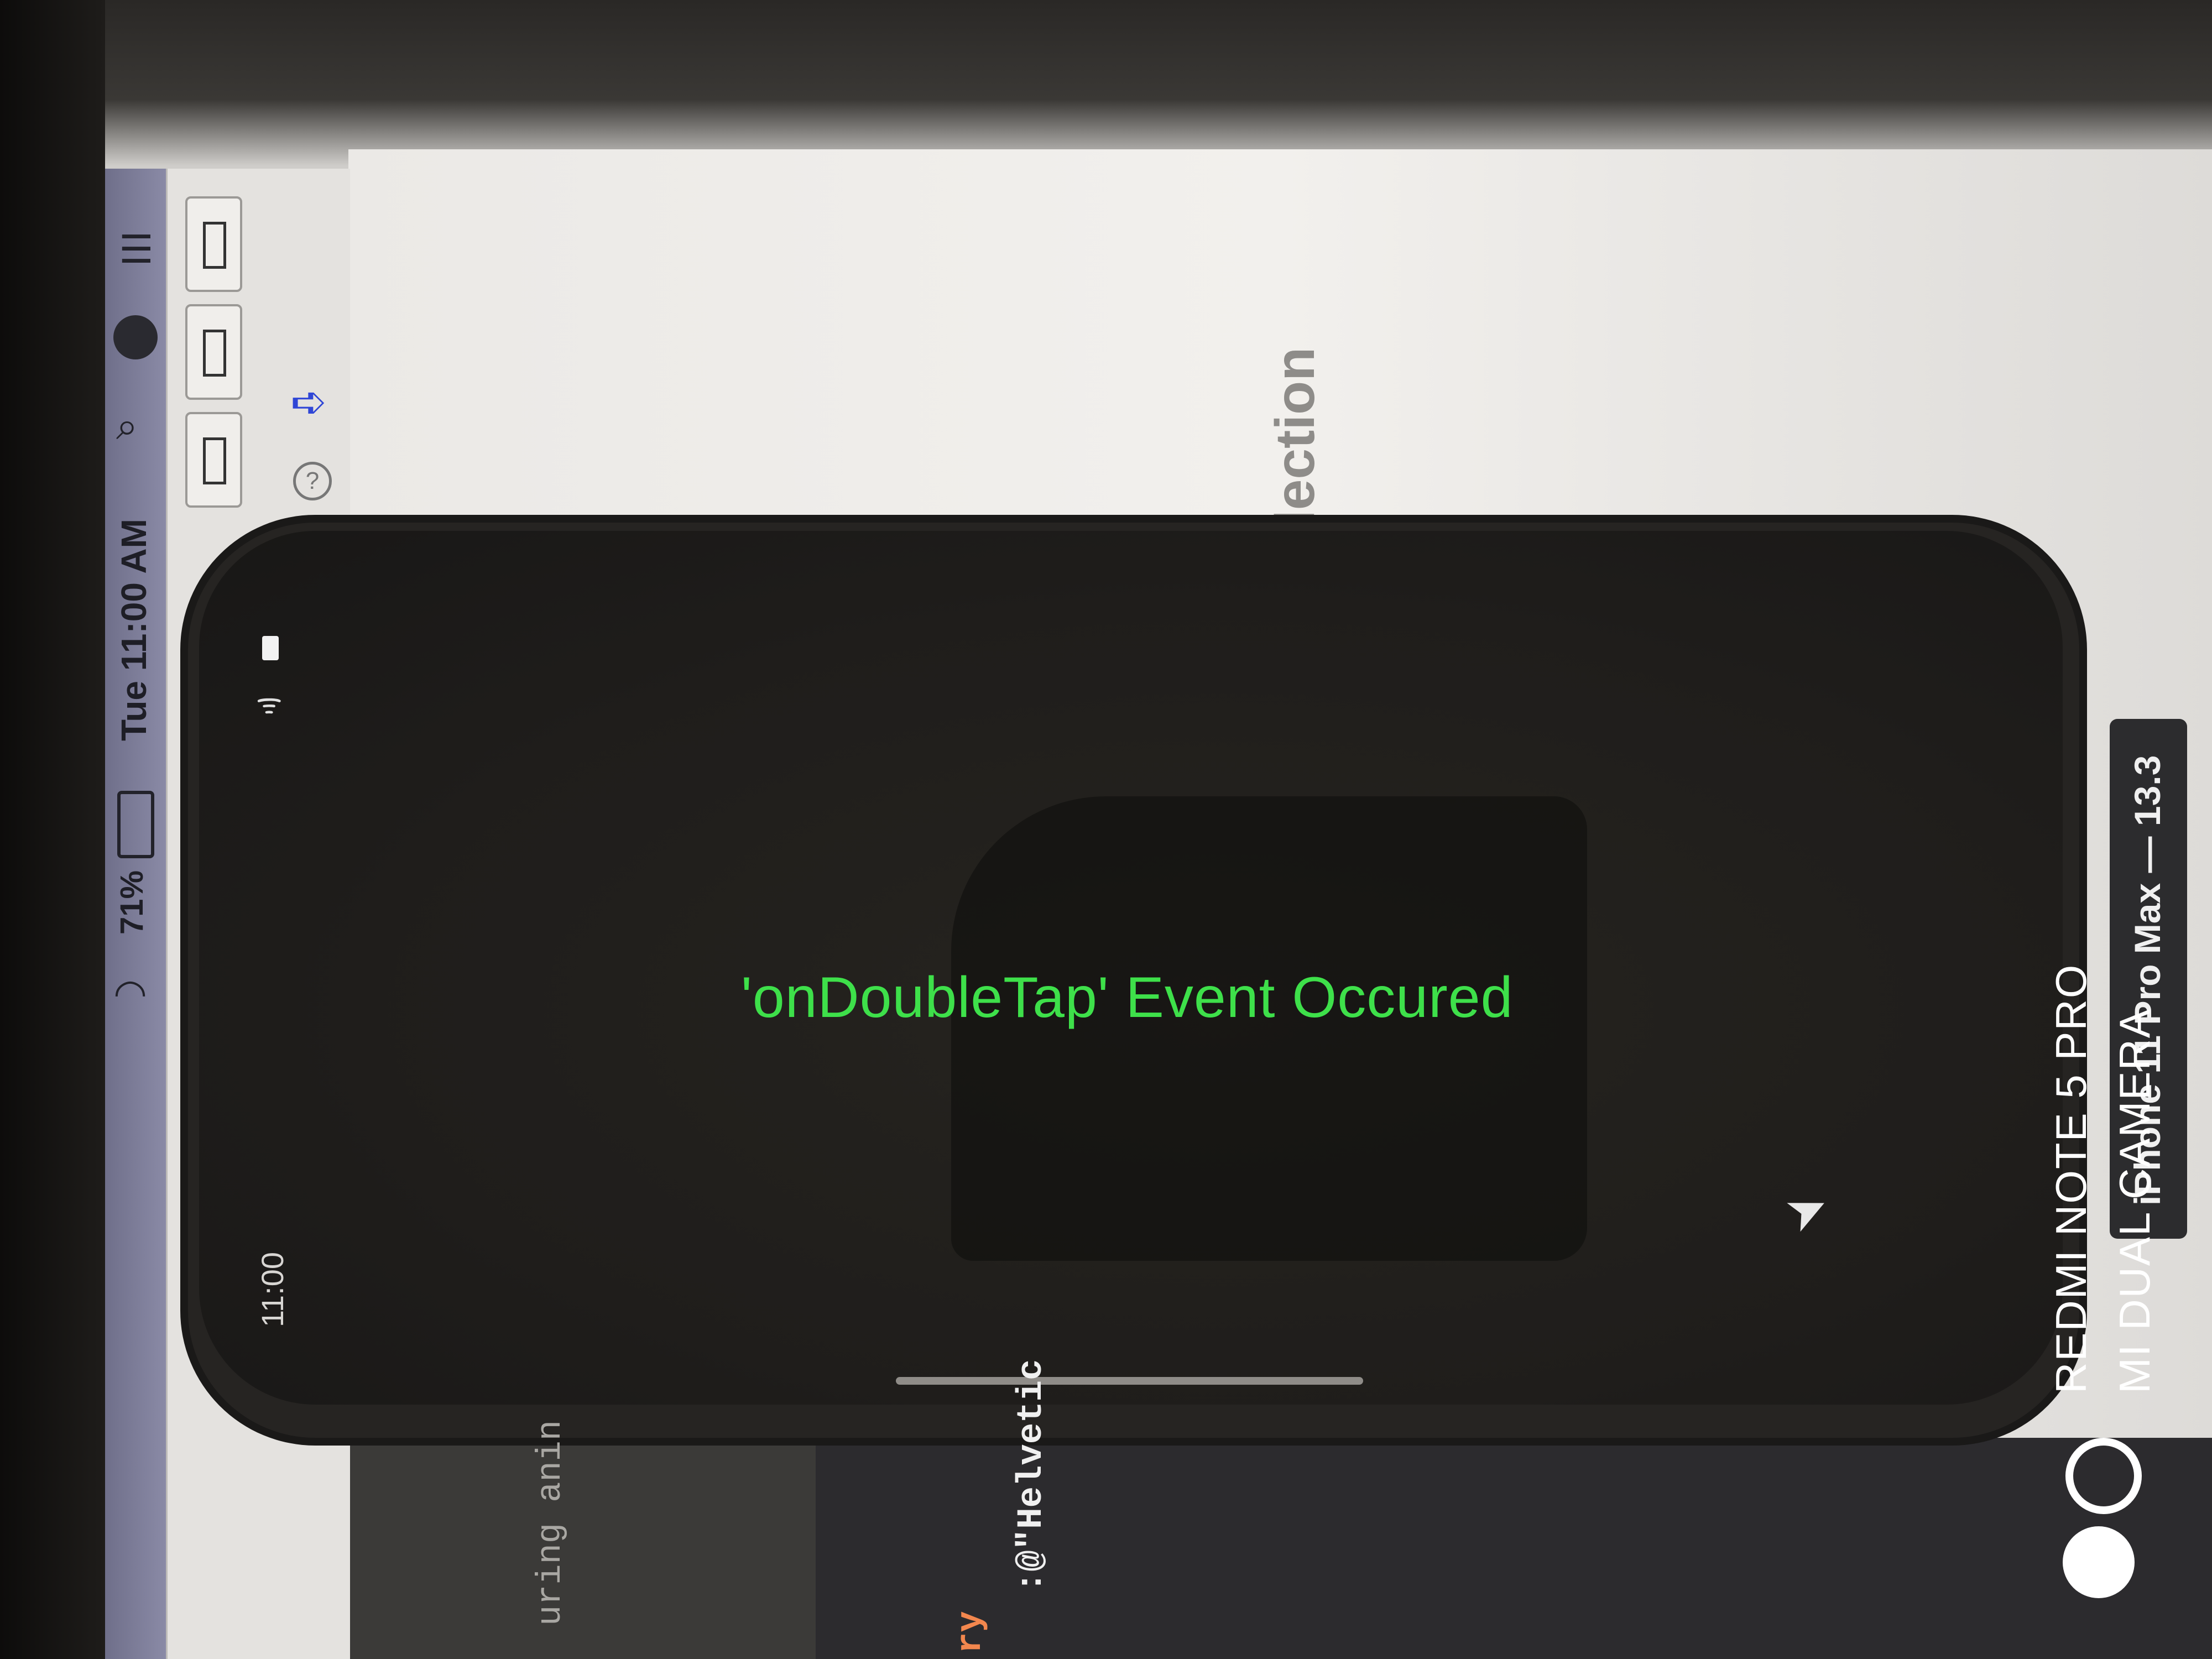 The width and height of the screenshot is (2212, 1659). I want to click on toggle-inspector-button, so click(214, 460).